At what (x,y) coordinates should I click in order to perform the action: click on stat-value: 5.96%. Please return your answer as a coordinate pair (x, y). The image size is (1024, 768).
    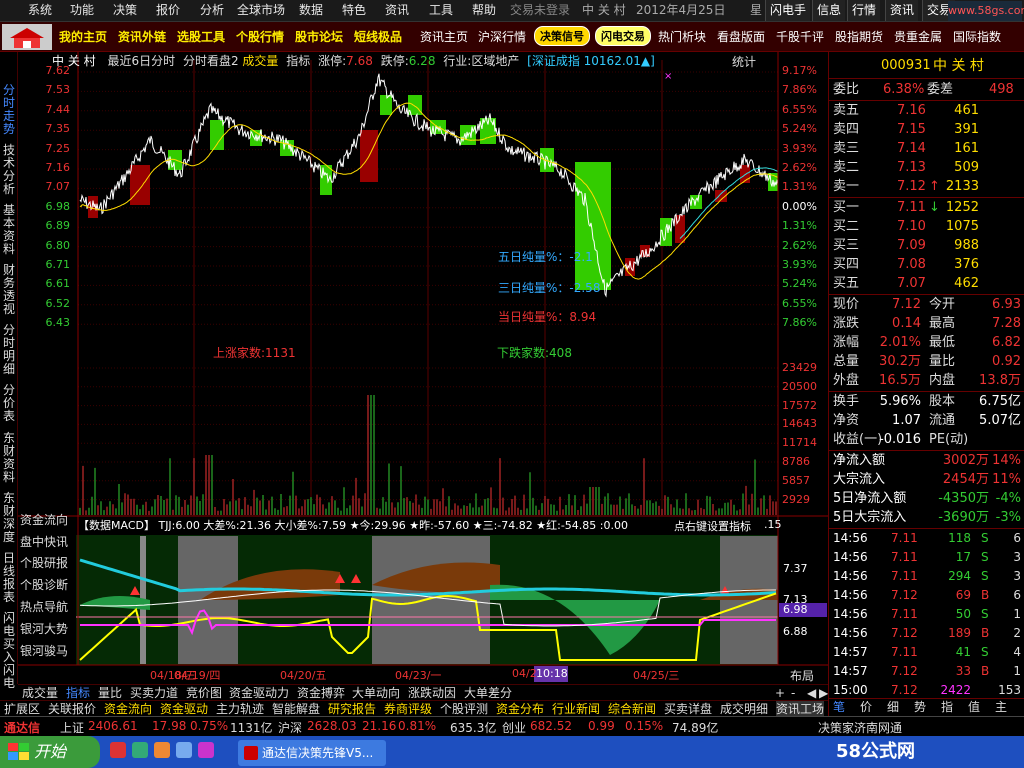
    Looking at the image, I should click on (900, 401).